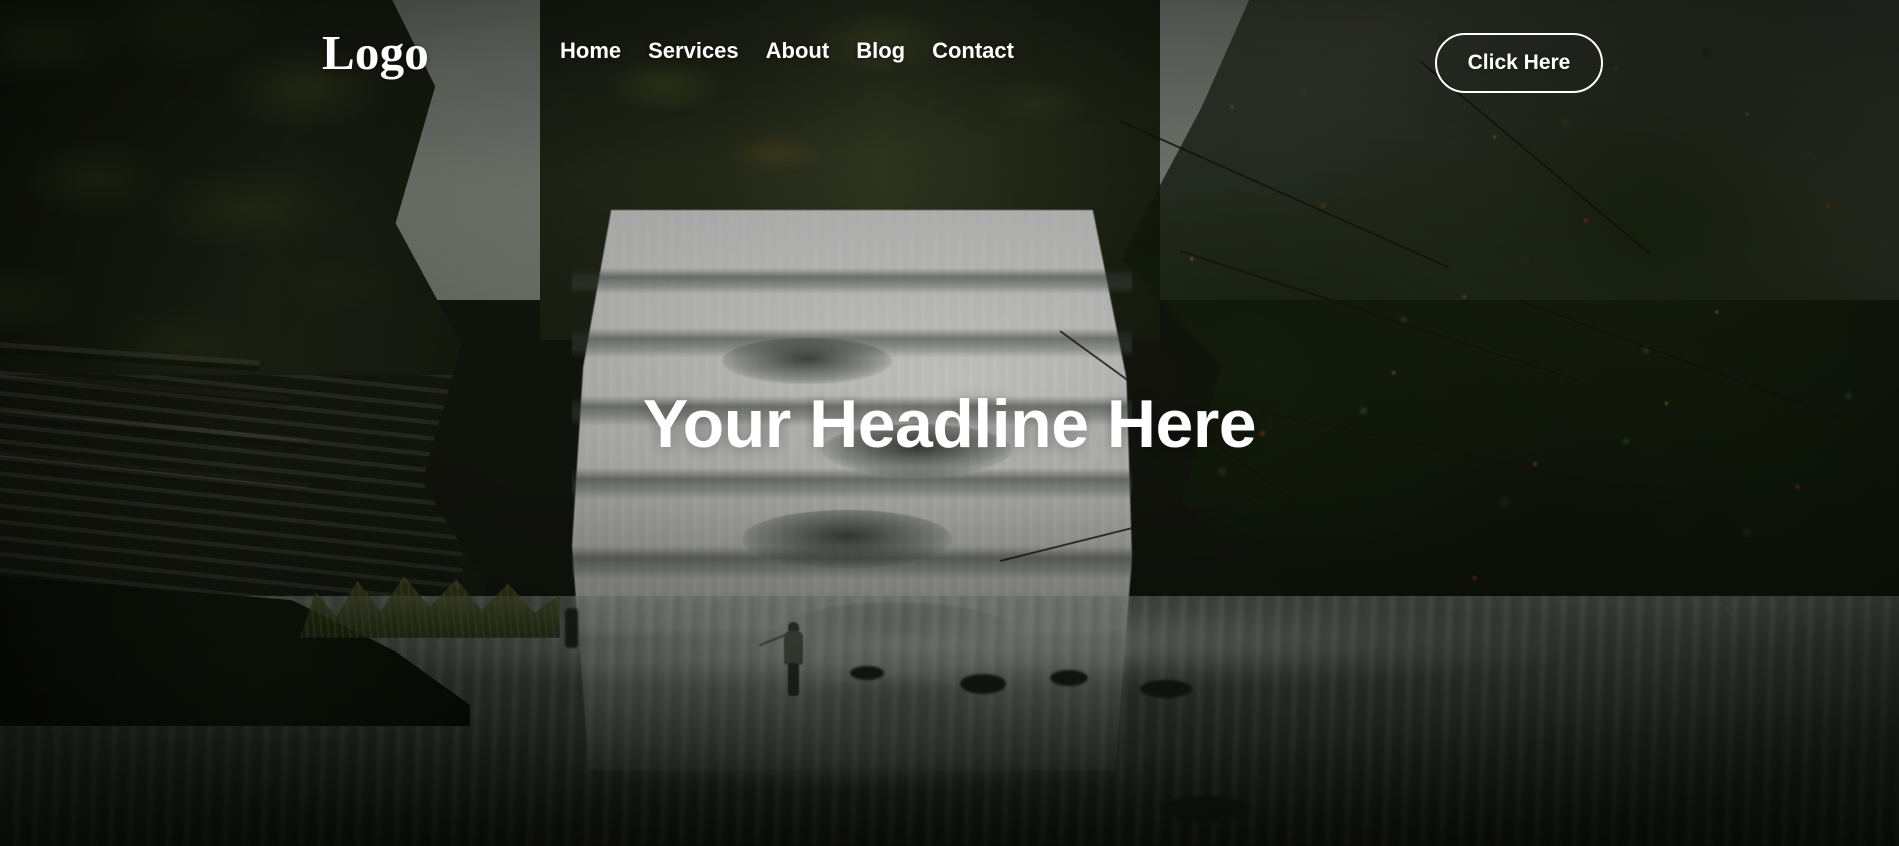 The height and width of the screenshot is (846, 1899). I want to click on nav-link-home: Home, so click(590, 51).